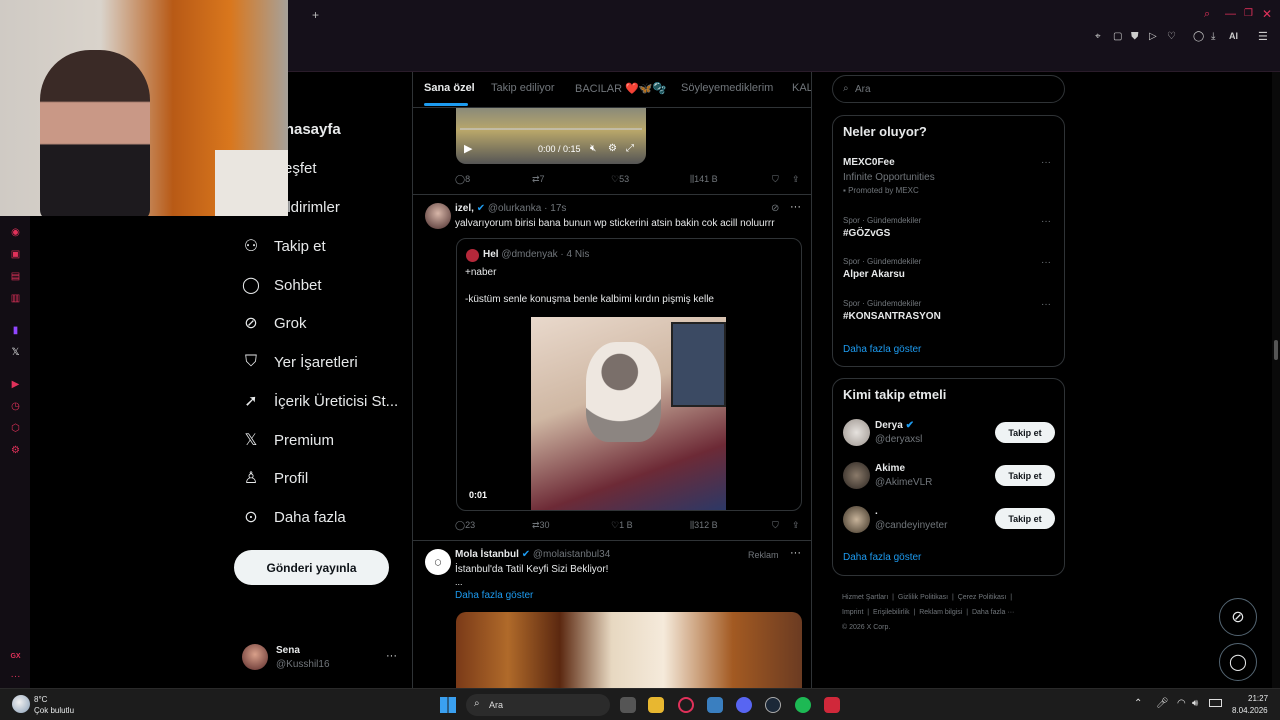 This screenshot has height=720, width=1280. What do you see at coordinates (1195, 703) in the screenshot?
I see `volume-icon: 🔊︎` at bounding box center [1195, 703].